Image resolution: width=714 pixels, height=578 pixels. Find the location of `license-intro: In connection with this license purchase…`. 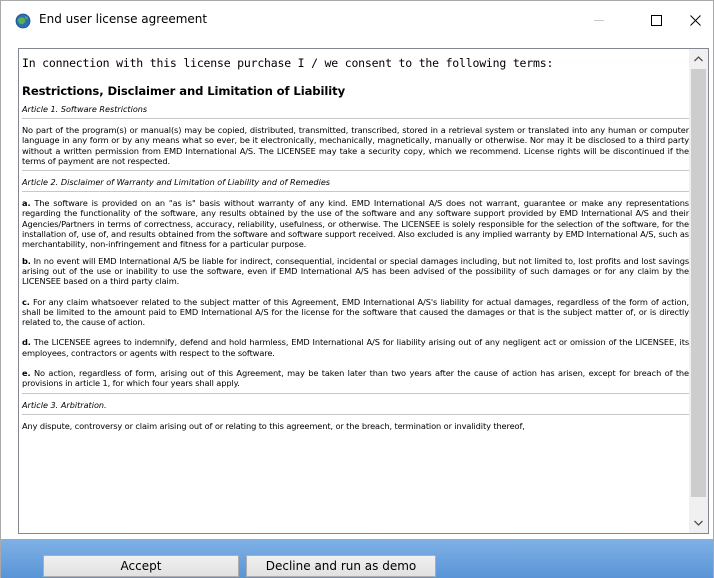

license-intro: In connection with this license purchase… is located at coordinates (288, 63).